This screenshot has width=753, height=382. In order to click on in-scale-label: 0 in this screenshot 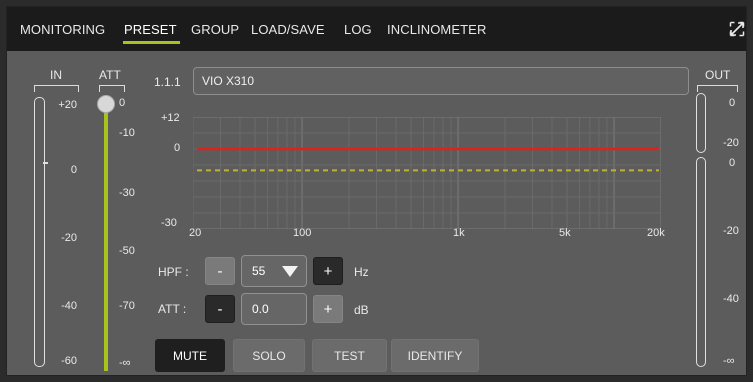, I will do `click(73, 170)`.